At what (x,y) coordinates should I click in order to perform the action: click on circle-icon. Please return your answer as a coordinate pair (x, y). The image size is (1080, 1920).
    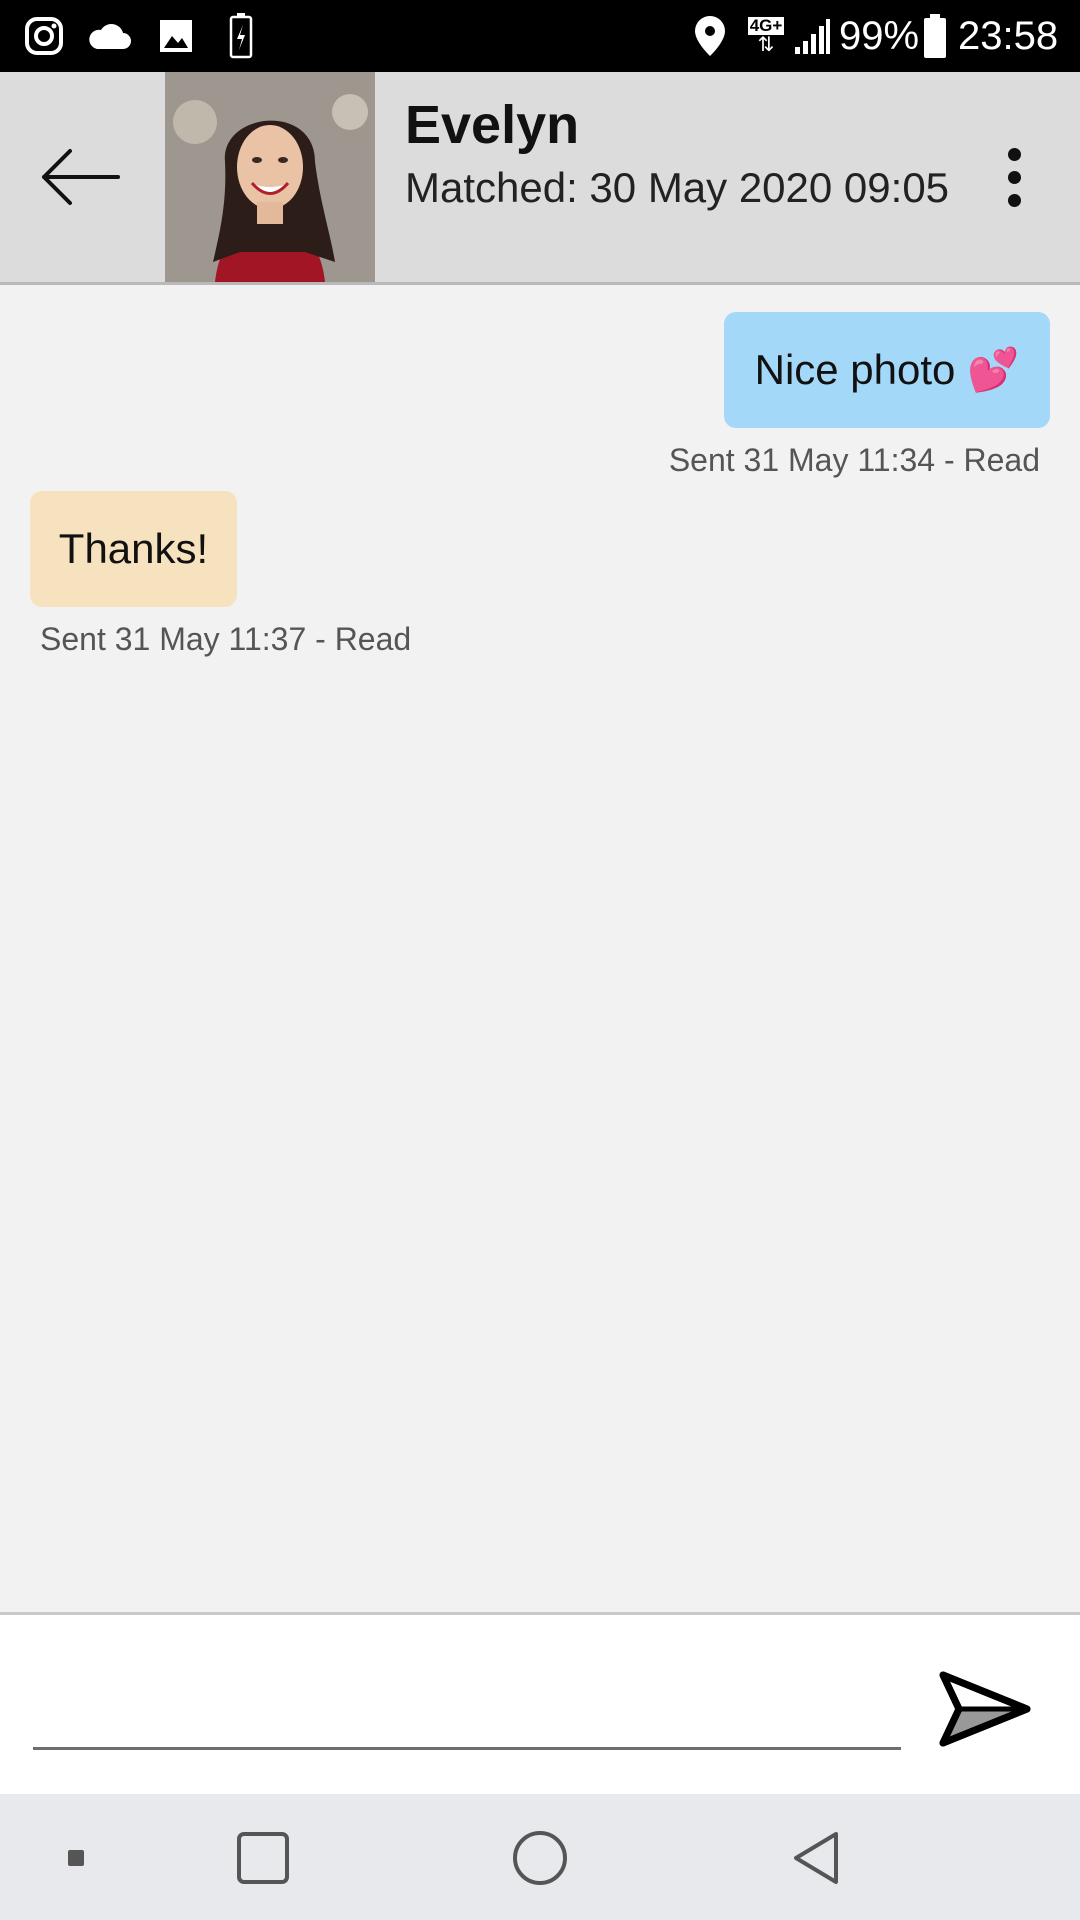
    Looking at the image, I should click on (540, 1858).